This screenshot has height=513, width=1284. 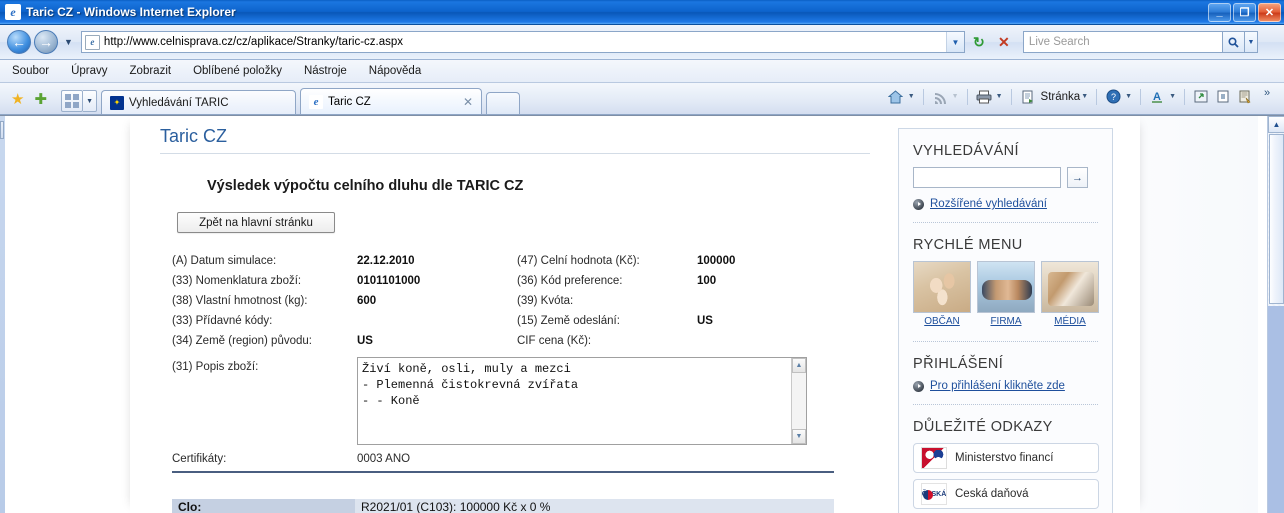 I want to click on description-label: (31) Popis zboží:, so click(x=215, y=367).